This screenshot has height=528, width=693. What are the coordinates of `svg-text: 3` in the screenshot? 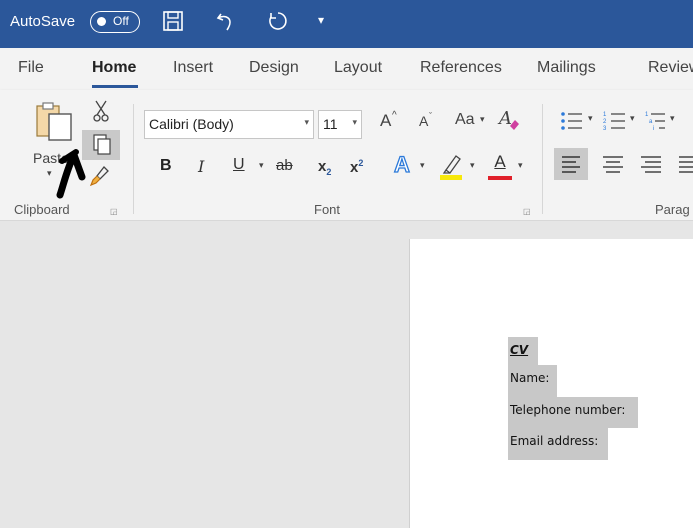 It's located at (605, 129).